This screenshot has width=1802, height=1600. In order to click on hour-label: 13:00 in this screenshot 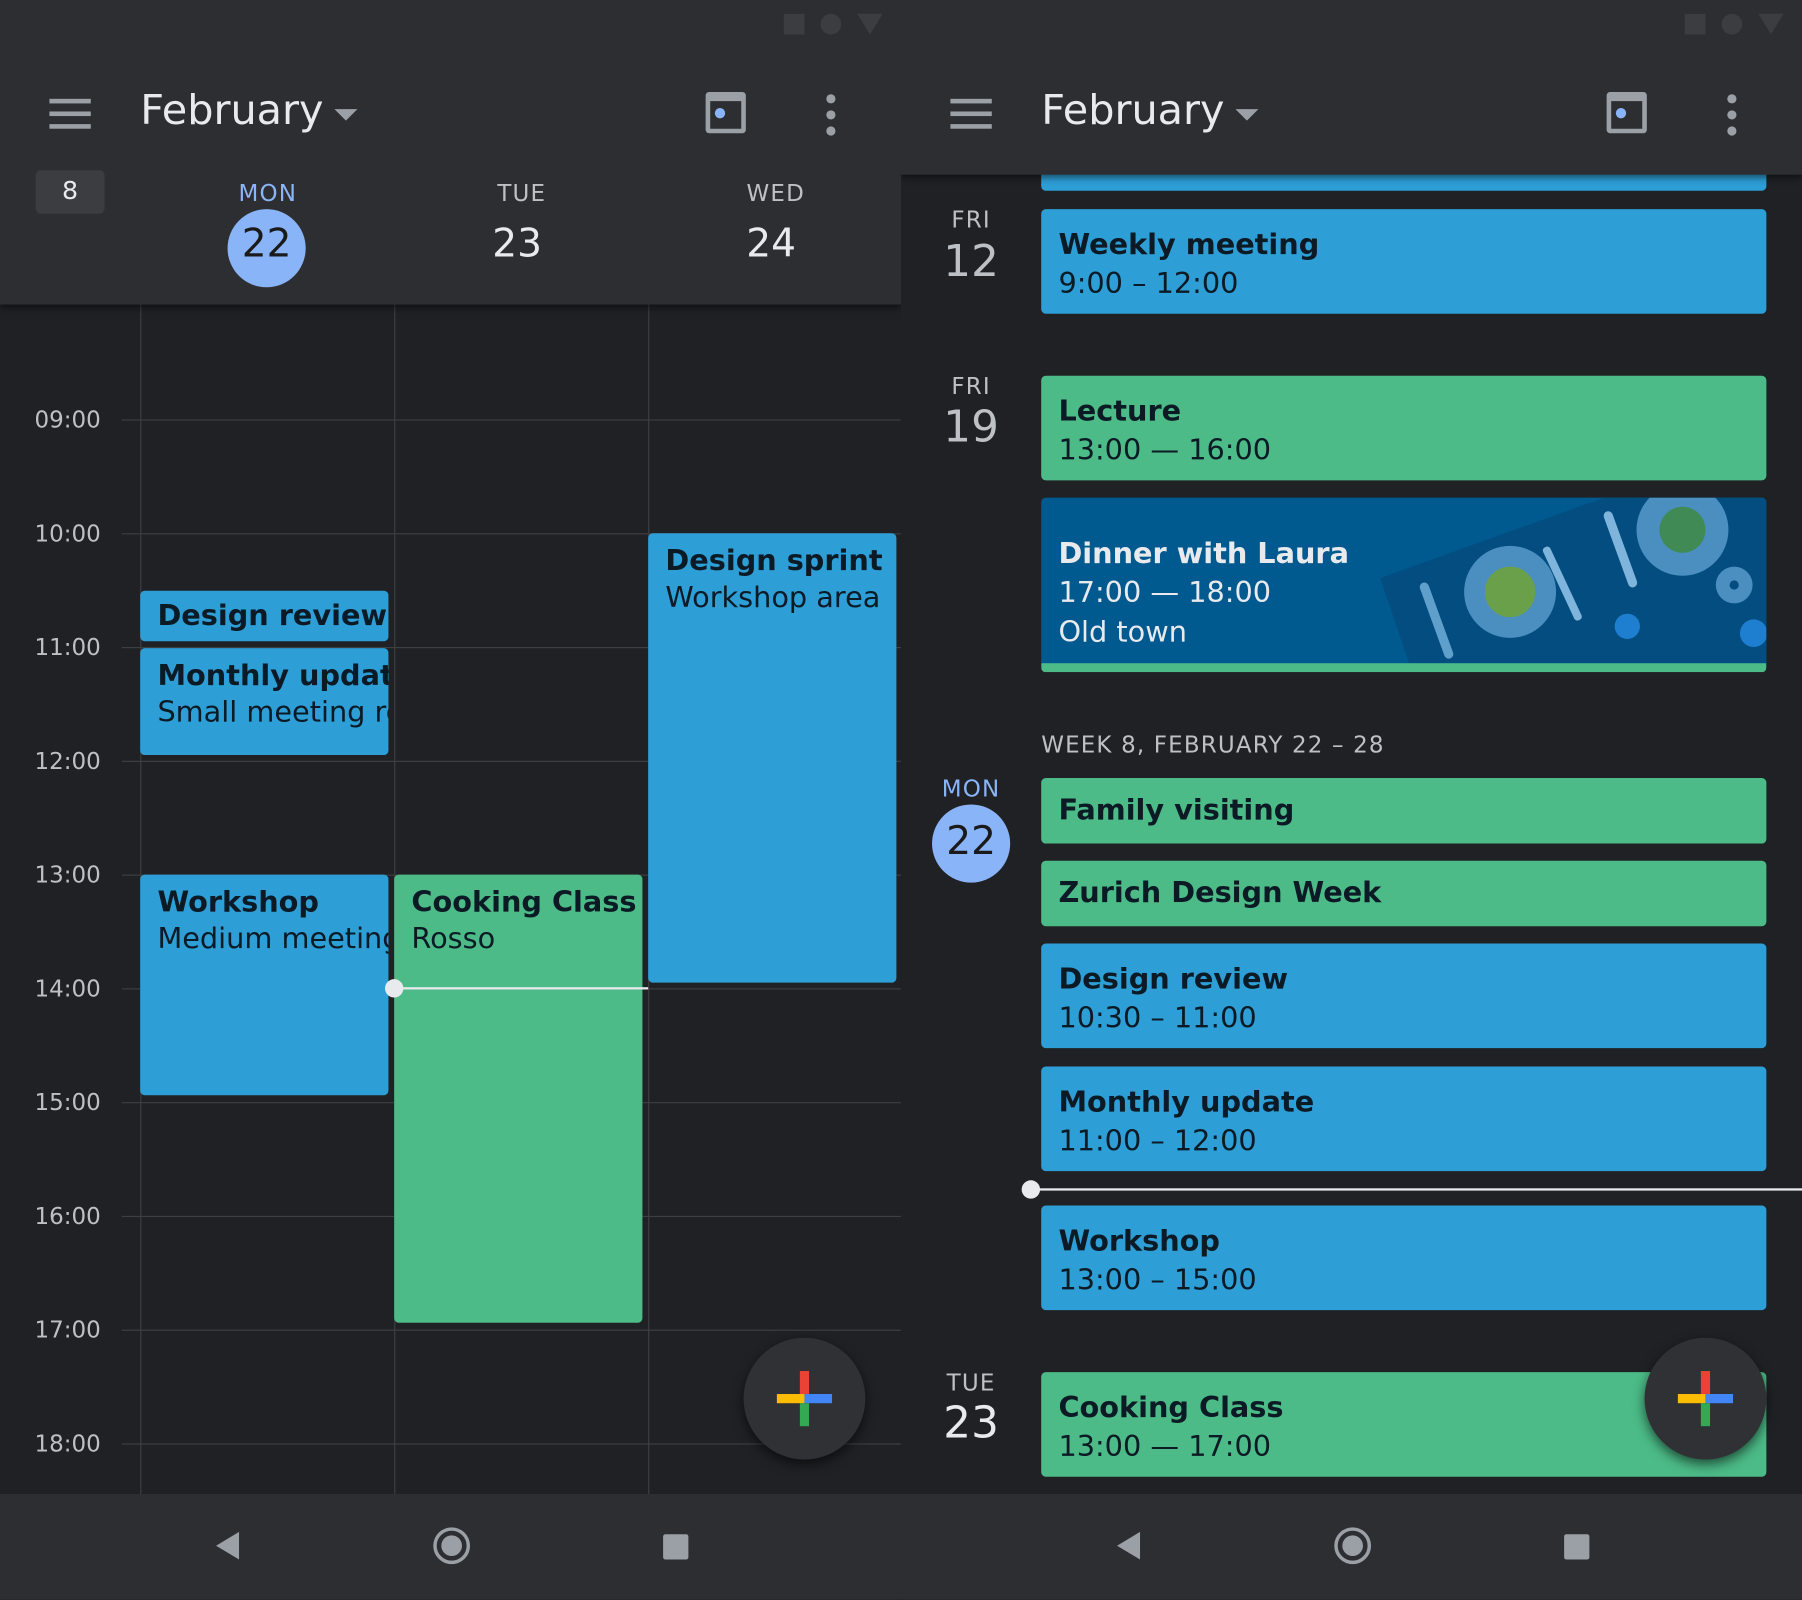, I will do `click(67, 874)`.